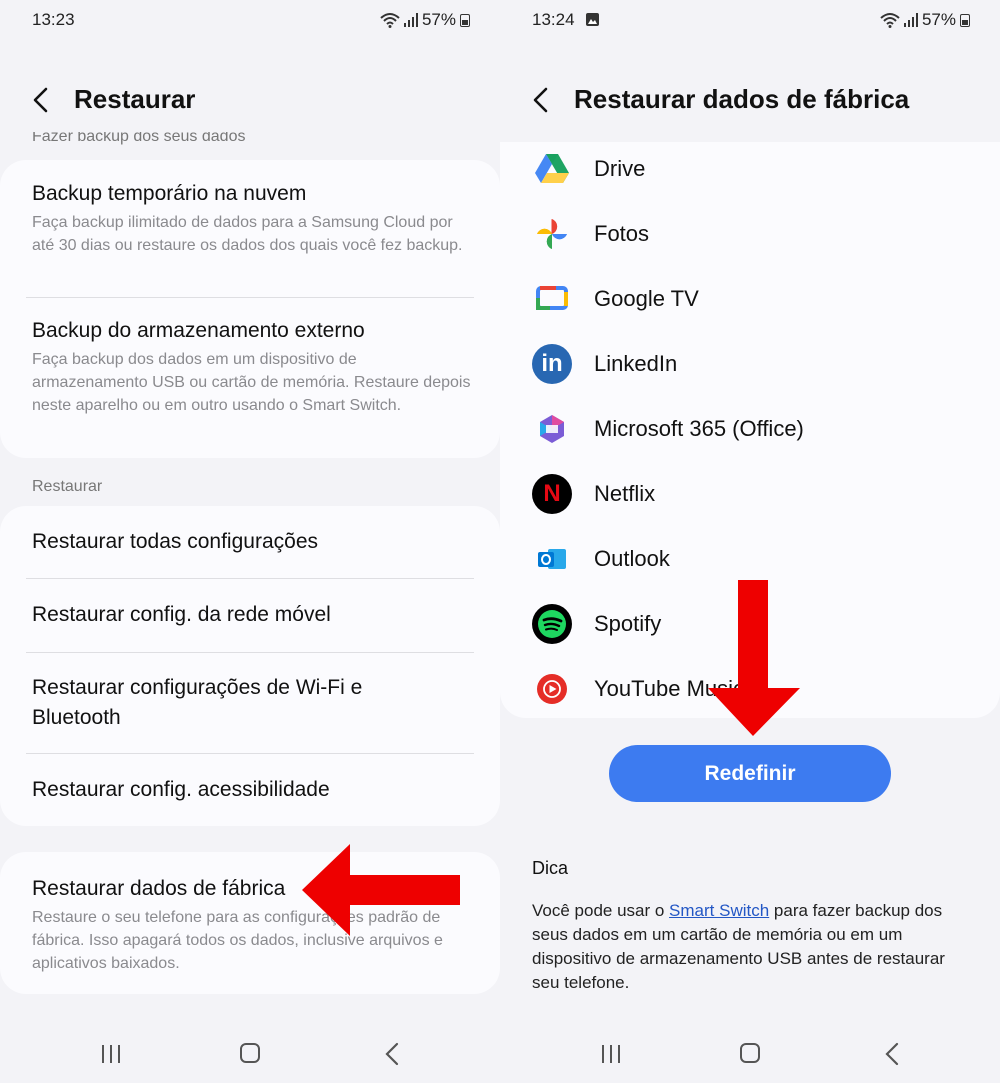 Image resolution: width=1000 pixels, height=1083 pixels. I want to click on item-title: Restaurar config. acessibilidade, so click(181, 789).